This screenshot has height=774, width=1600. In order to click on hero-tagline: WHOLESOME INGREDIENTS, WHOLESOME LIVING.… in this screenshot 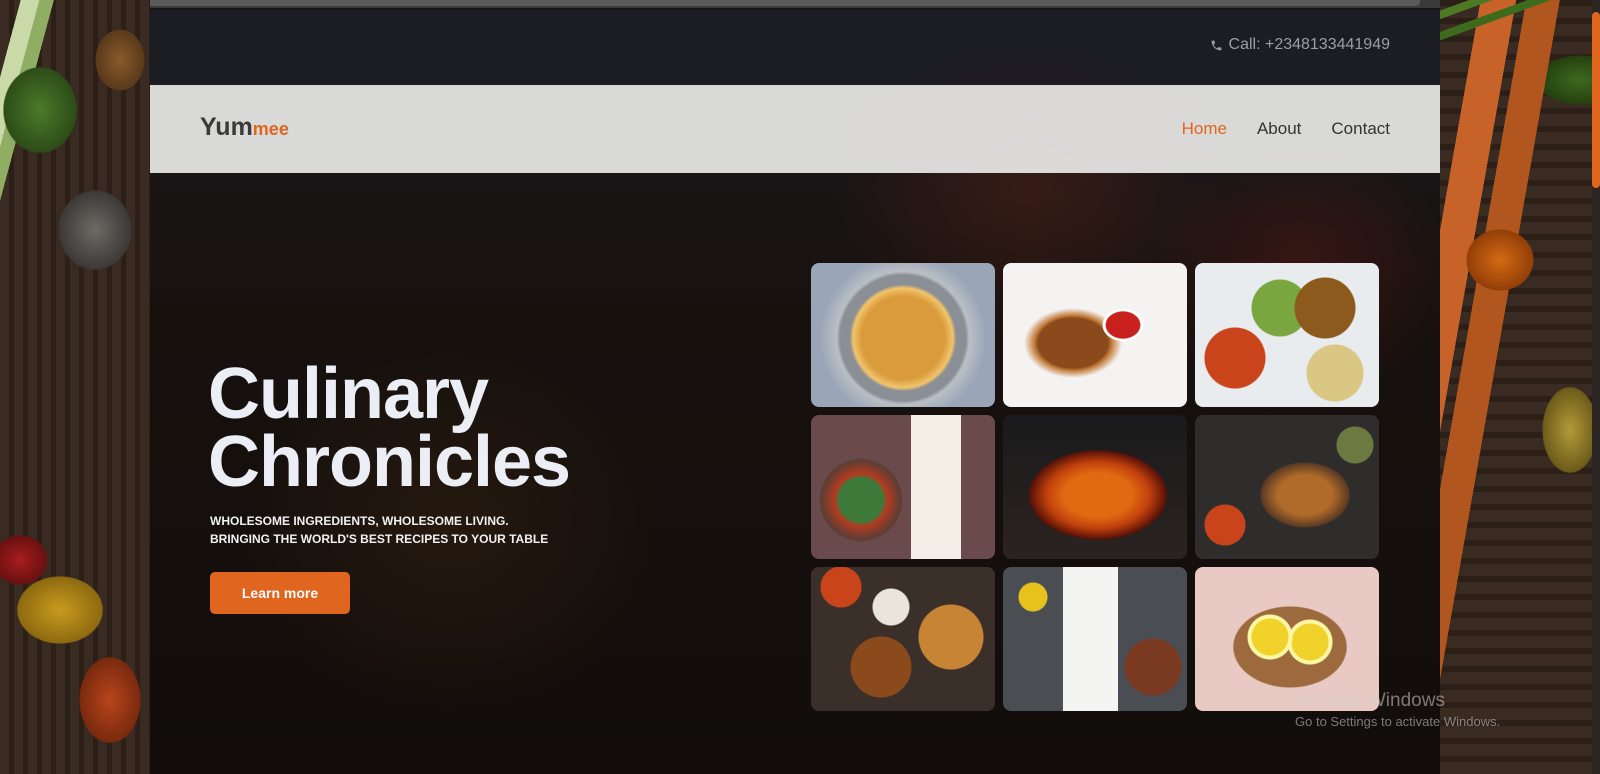, I will do `click(379, 530)`.